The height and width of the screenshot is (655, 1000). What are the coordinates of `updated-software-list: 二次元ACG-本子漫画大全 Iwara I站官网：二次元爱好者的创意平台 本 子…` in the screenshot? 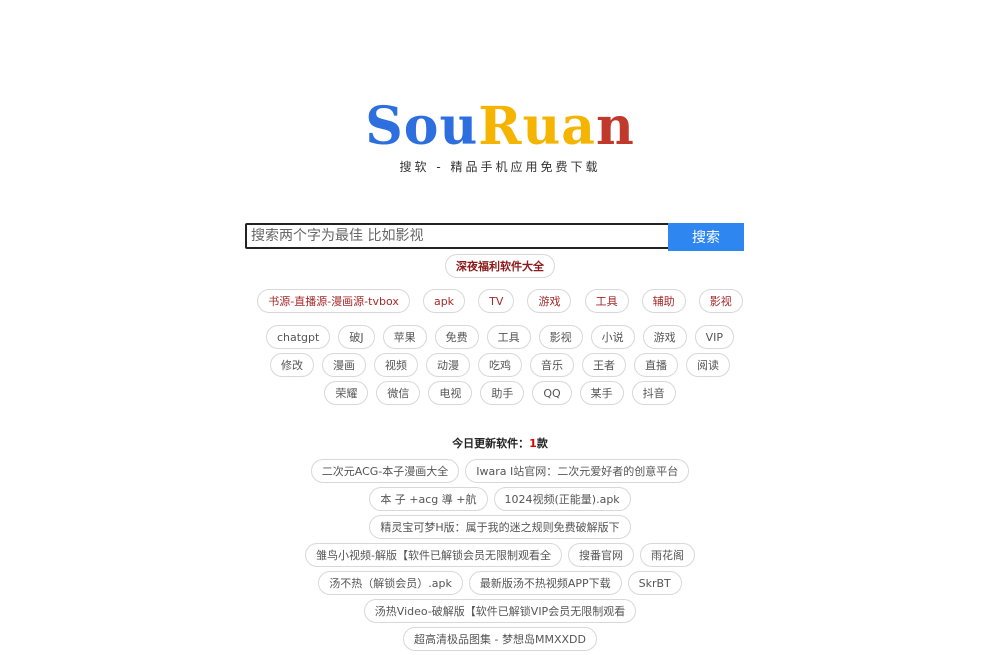 It's located at (500, 557).